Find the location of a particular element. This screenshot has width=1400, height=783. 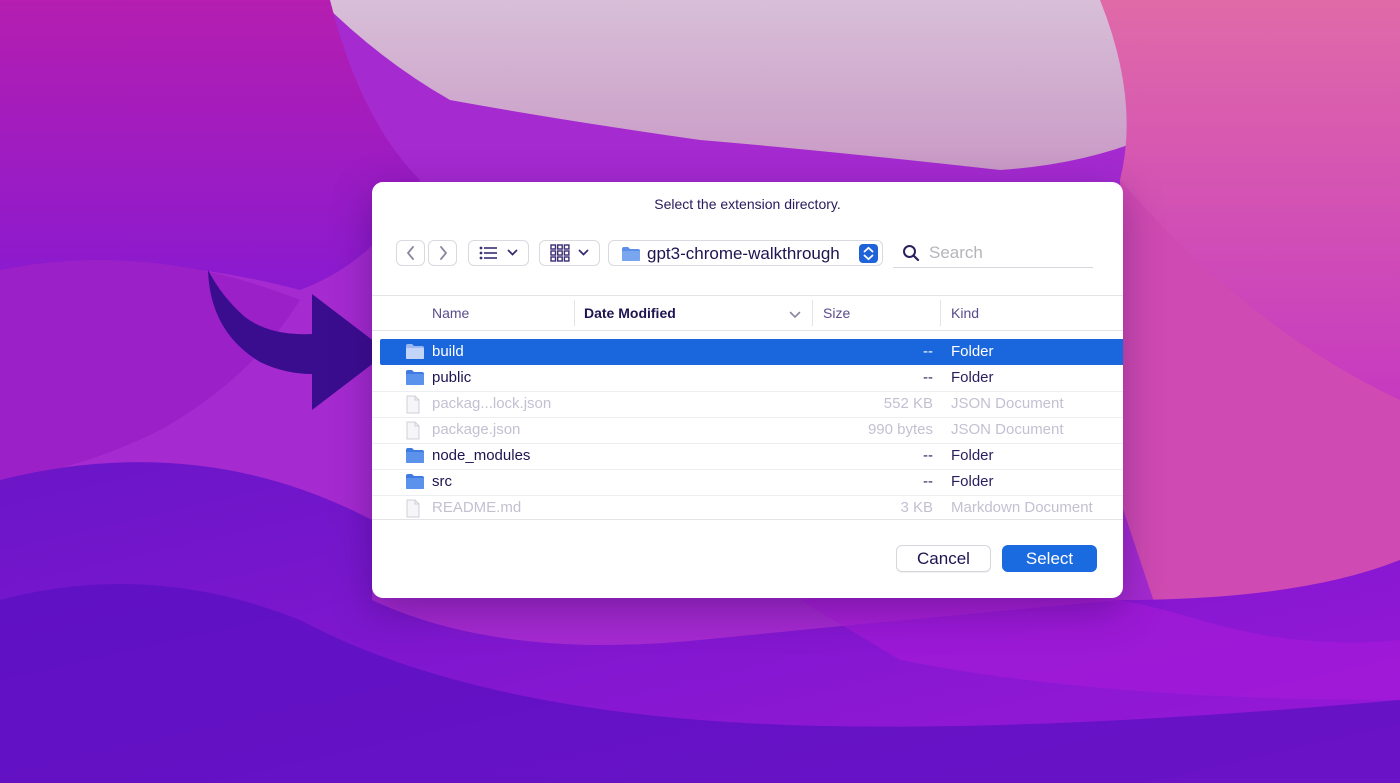

list-view-icon is located at coordinates (488, 253).